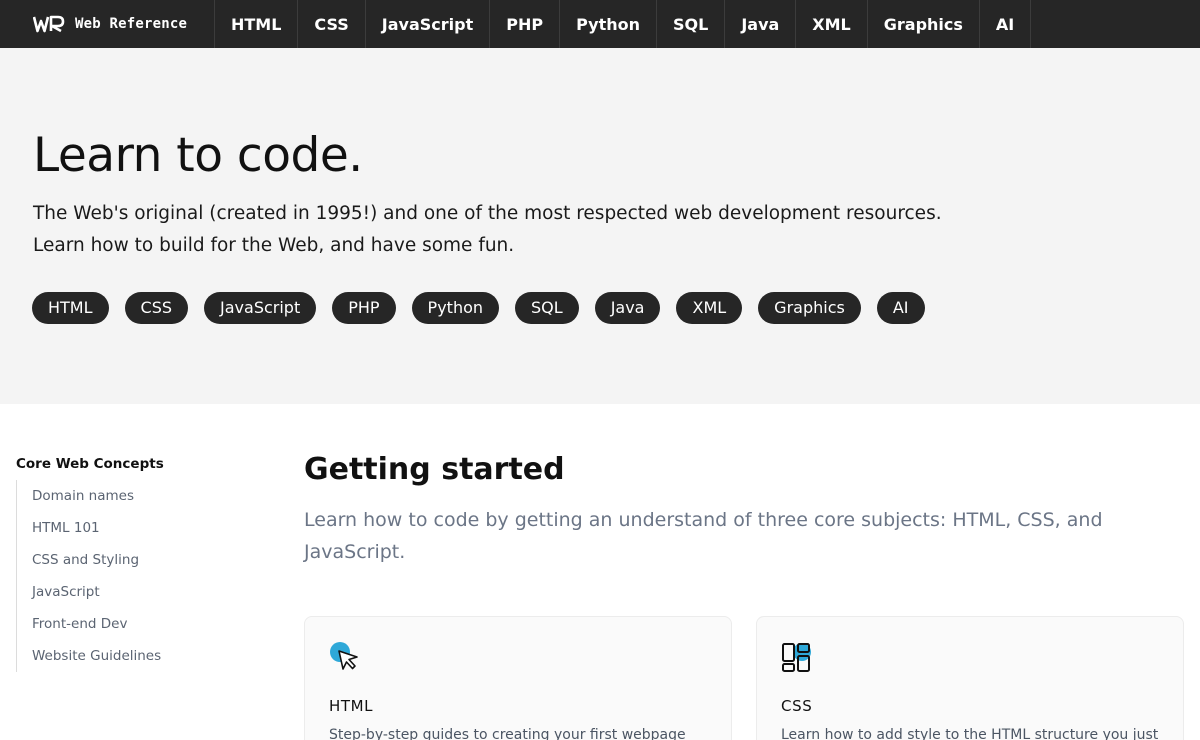 This screenshot has height=740, width=1200. Describe the element at coordinates (691, 24) in the screenshot. I see `nav-item-sql: SQL` at that location.